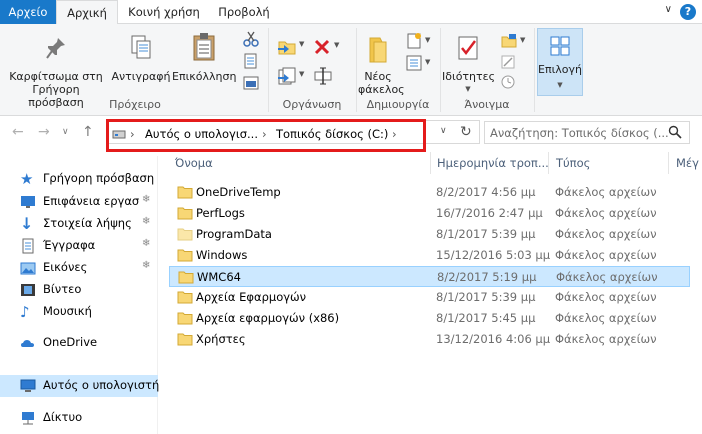 This screenshot has height=434, width=702. What do you see at coordinates (91, 201) in the screenshot?
I see `nav-label: Επιφάνεια εργασ` at bounding box center [91, 201].